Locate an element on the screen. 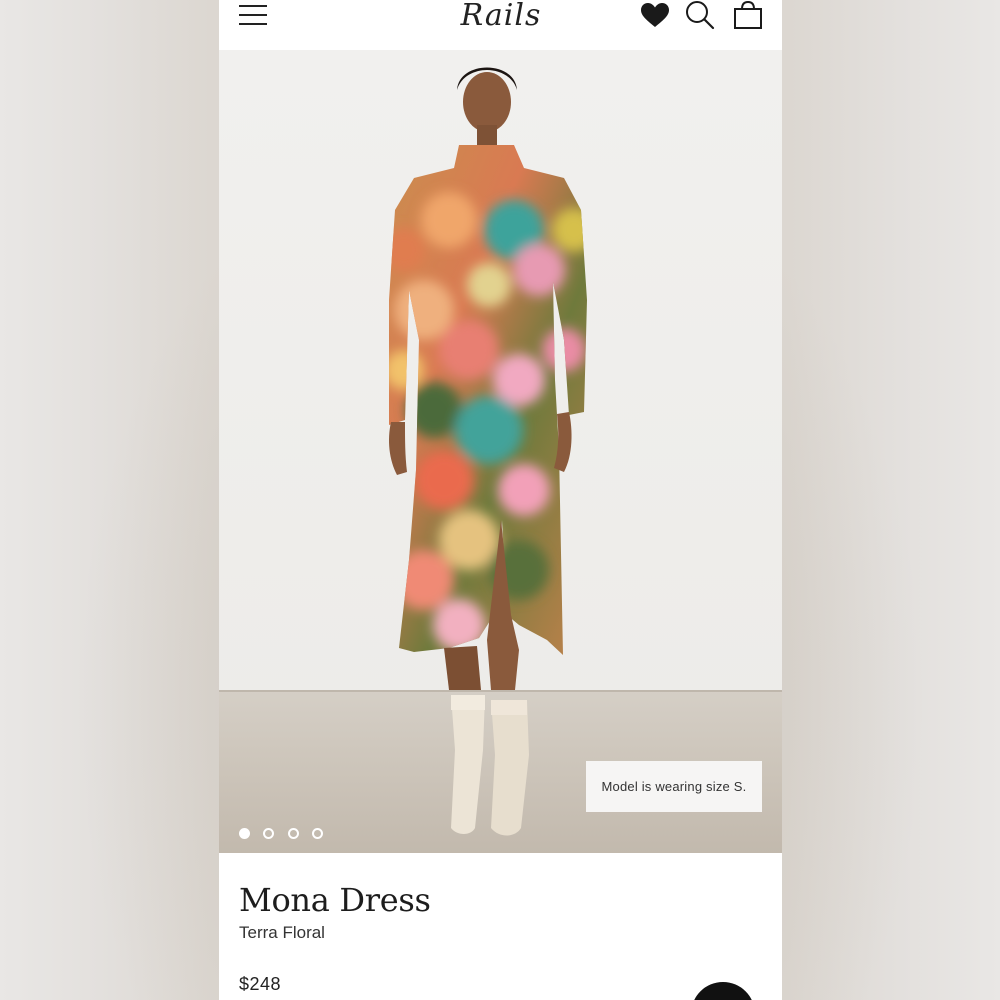 This screenshot has width=1000, height=1000. site-header: Rails is located at coordinates (500, 25).